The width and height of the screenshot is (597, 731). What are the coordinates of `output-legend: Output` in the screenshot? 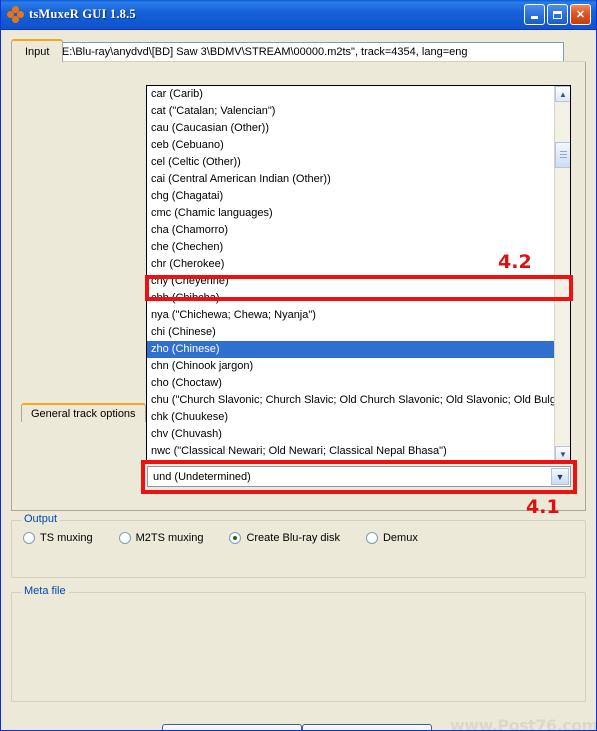 It's located at (41, 519).